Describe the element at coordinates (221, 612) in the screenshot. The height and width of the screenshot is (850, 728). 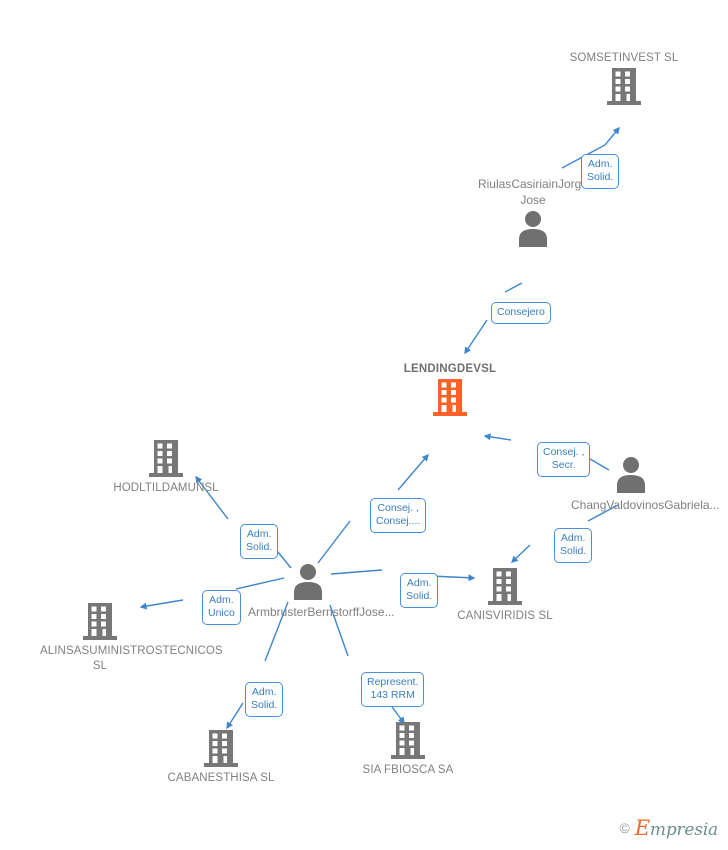
I see `edge-label-line: Unico` at that location.